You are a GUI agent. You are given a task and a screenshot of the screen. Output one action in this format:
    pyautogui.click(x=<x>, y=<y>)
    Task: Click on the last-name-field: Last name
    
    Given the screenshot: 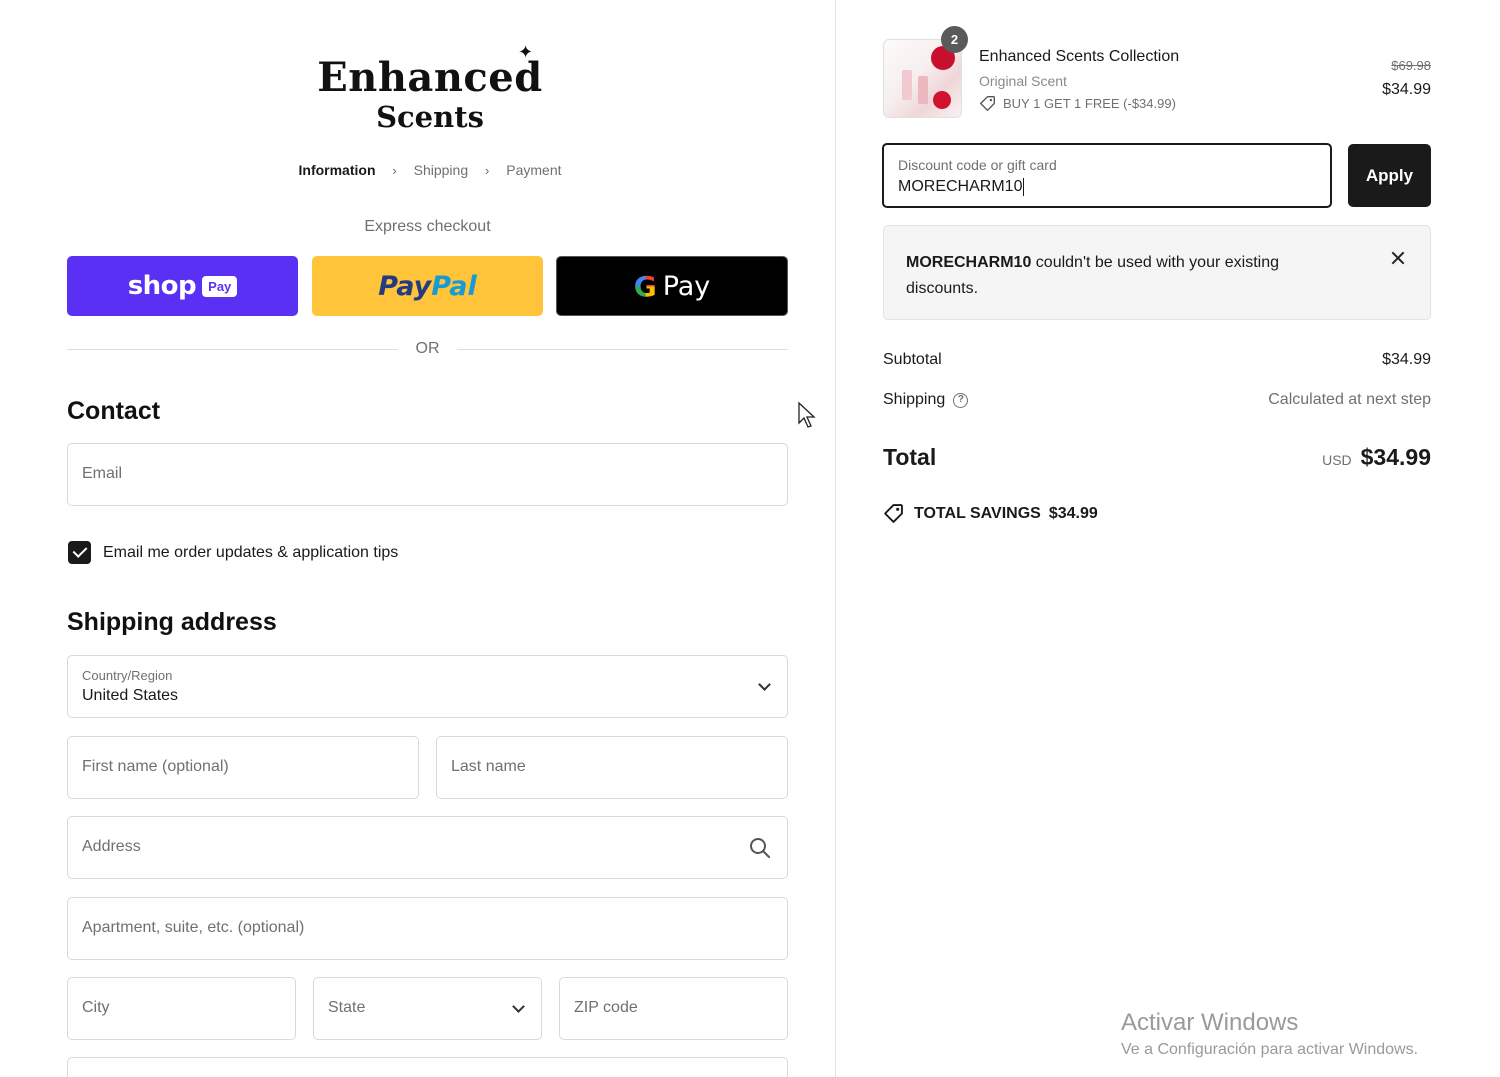 What is the action you would take?
    pyautogui.click(x=612, y=767)
    